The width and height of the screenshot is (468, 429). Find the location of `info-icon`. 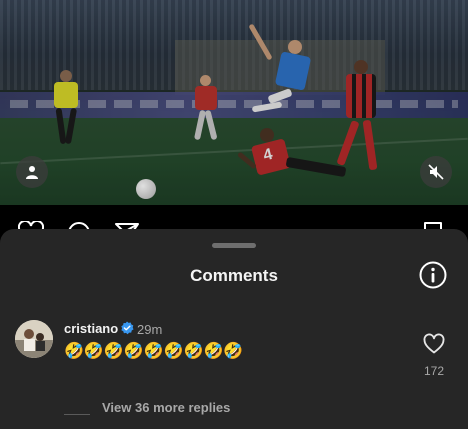

info-icon is located at coordinates (433, 275).